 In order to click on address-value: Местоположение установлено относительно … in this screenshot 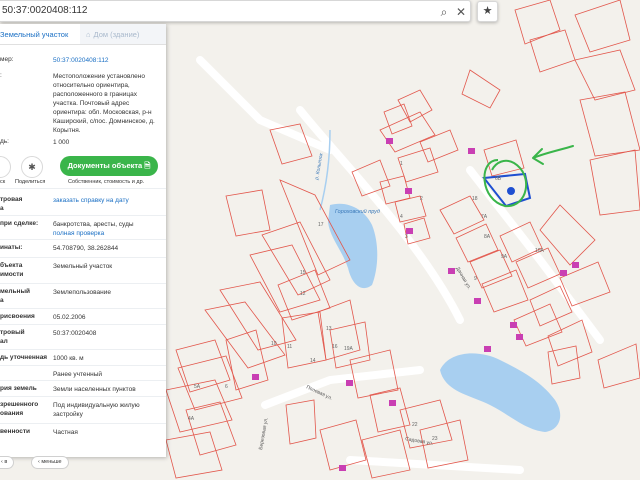, I will do `click(104, 103)`.